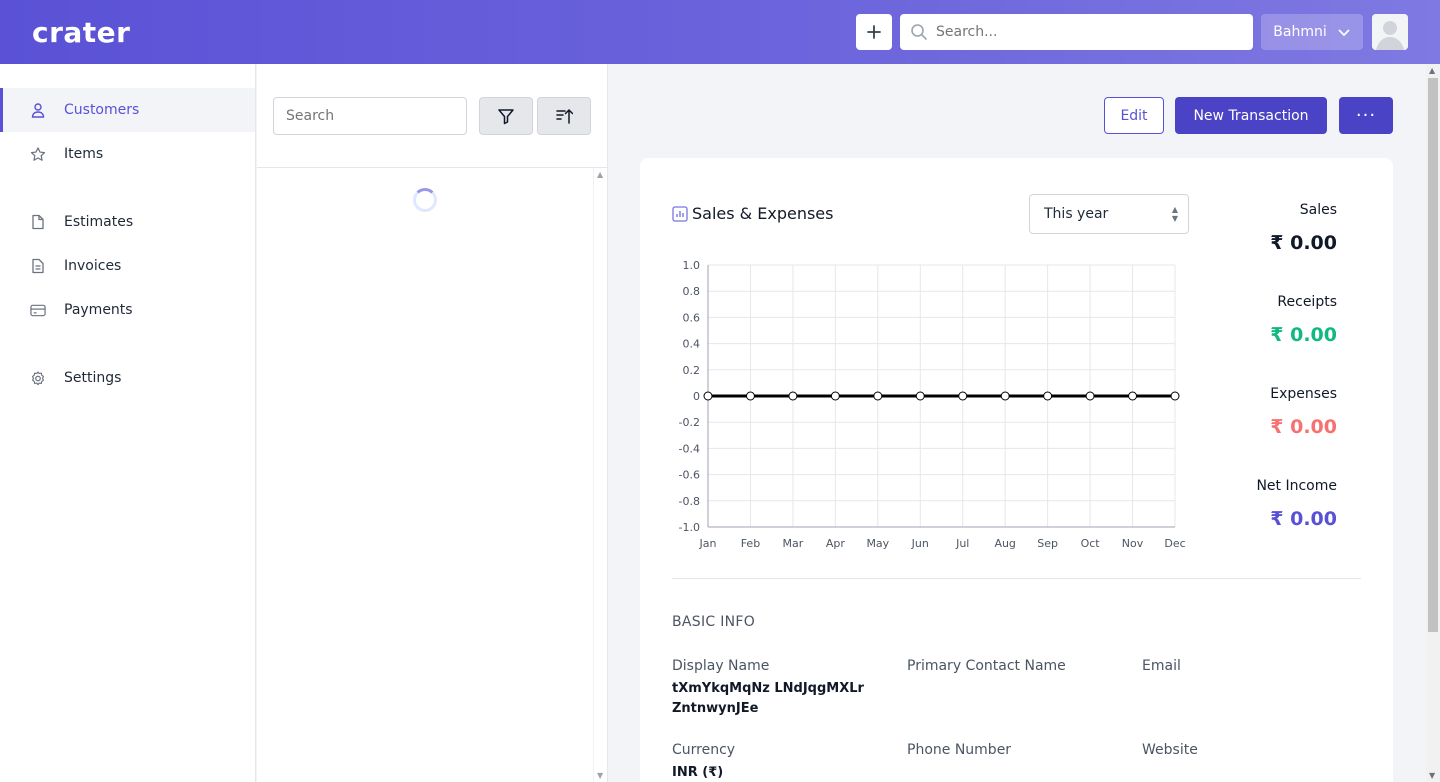  Describe the element at coordinates (696, 396) in the screenshot. I see `y-tick-label: 0` at that location.